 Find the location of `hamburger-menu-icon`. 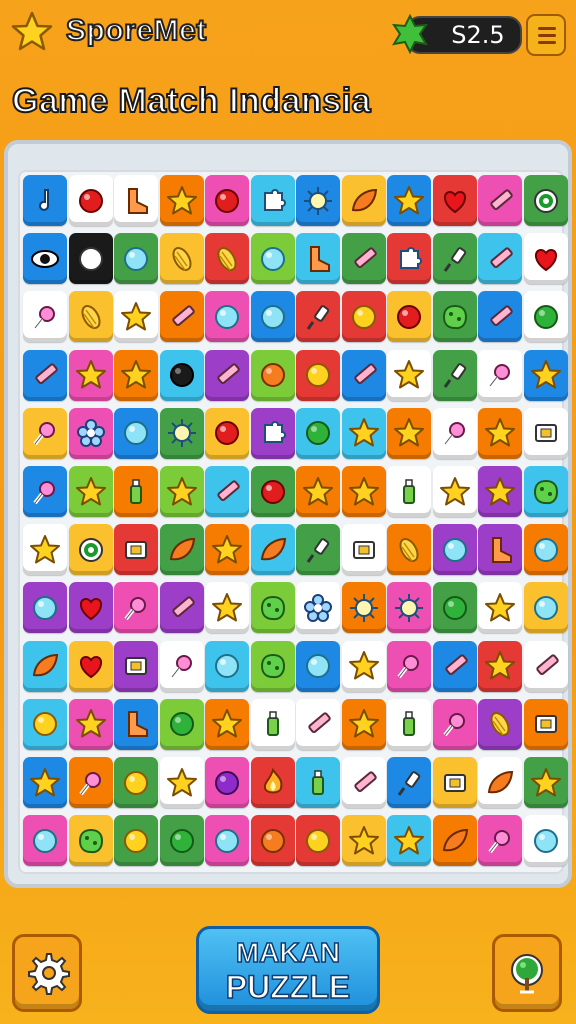

hamburger-menu-icon is located at coordinates (546, 35).